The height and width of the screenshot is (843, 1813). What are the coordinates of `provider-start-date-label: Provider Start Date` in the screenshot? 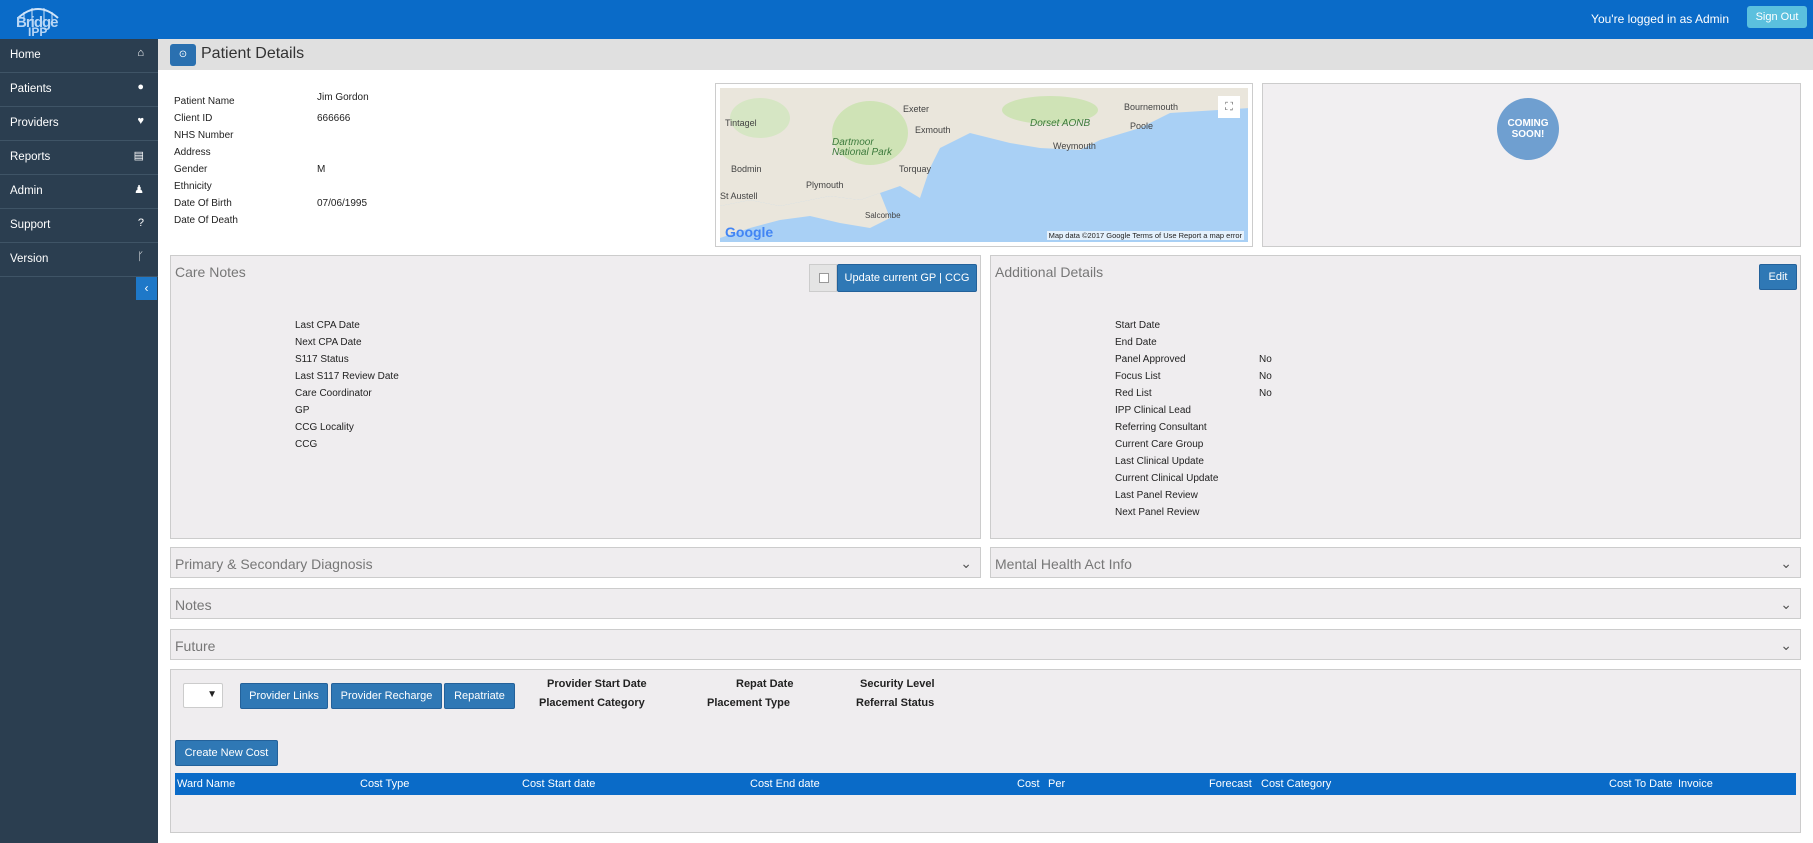 It's located at (597, 684).